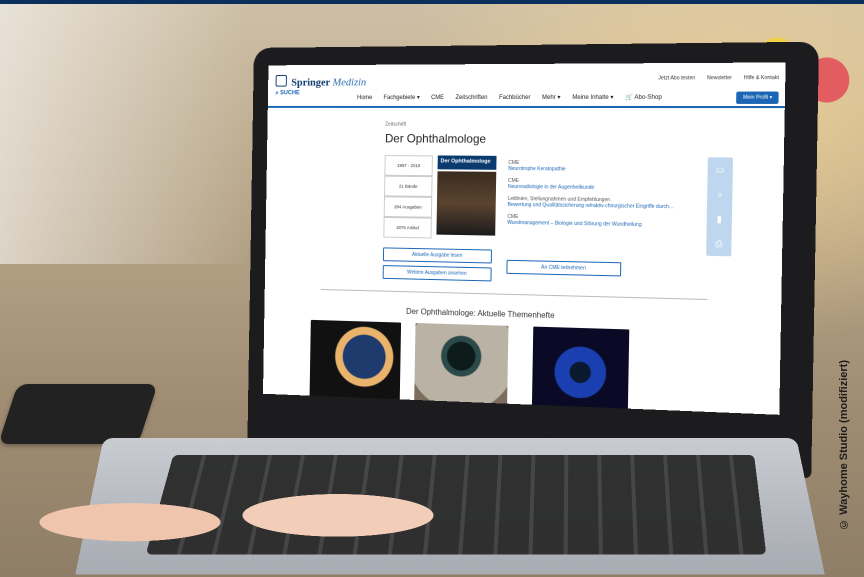 The height and width of the screenshot is (577, 864). I want to click on nav-home: Home, so click(364, 98).